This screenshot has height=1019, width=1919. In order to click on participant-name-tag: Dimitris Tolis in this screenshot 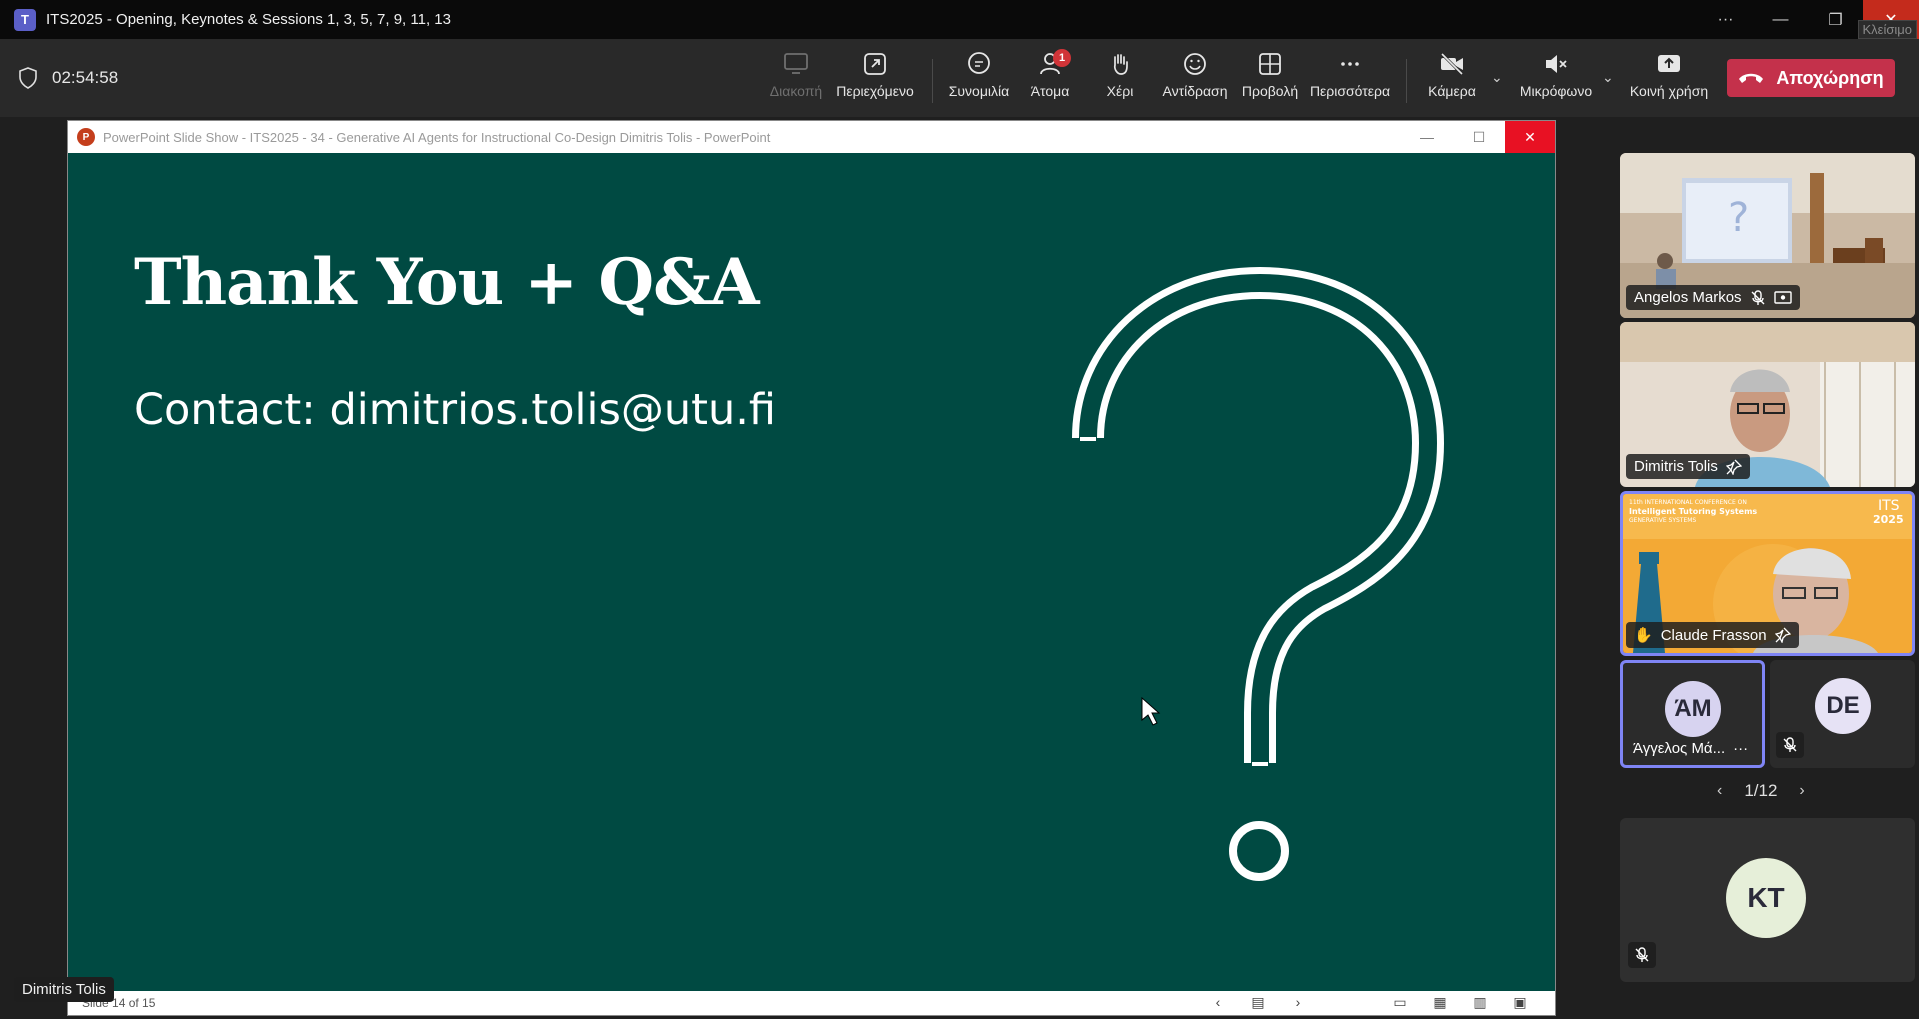, I will do `click(1688, 466)`.